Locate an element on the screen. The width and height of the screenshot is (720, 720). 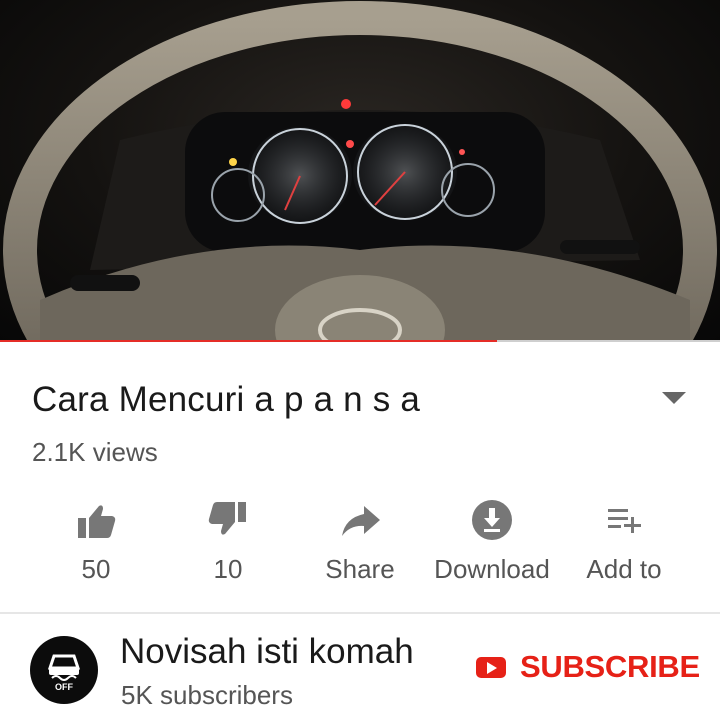
add-to-playlist-button: Add to is located at coordinates (624, 543).